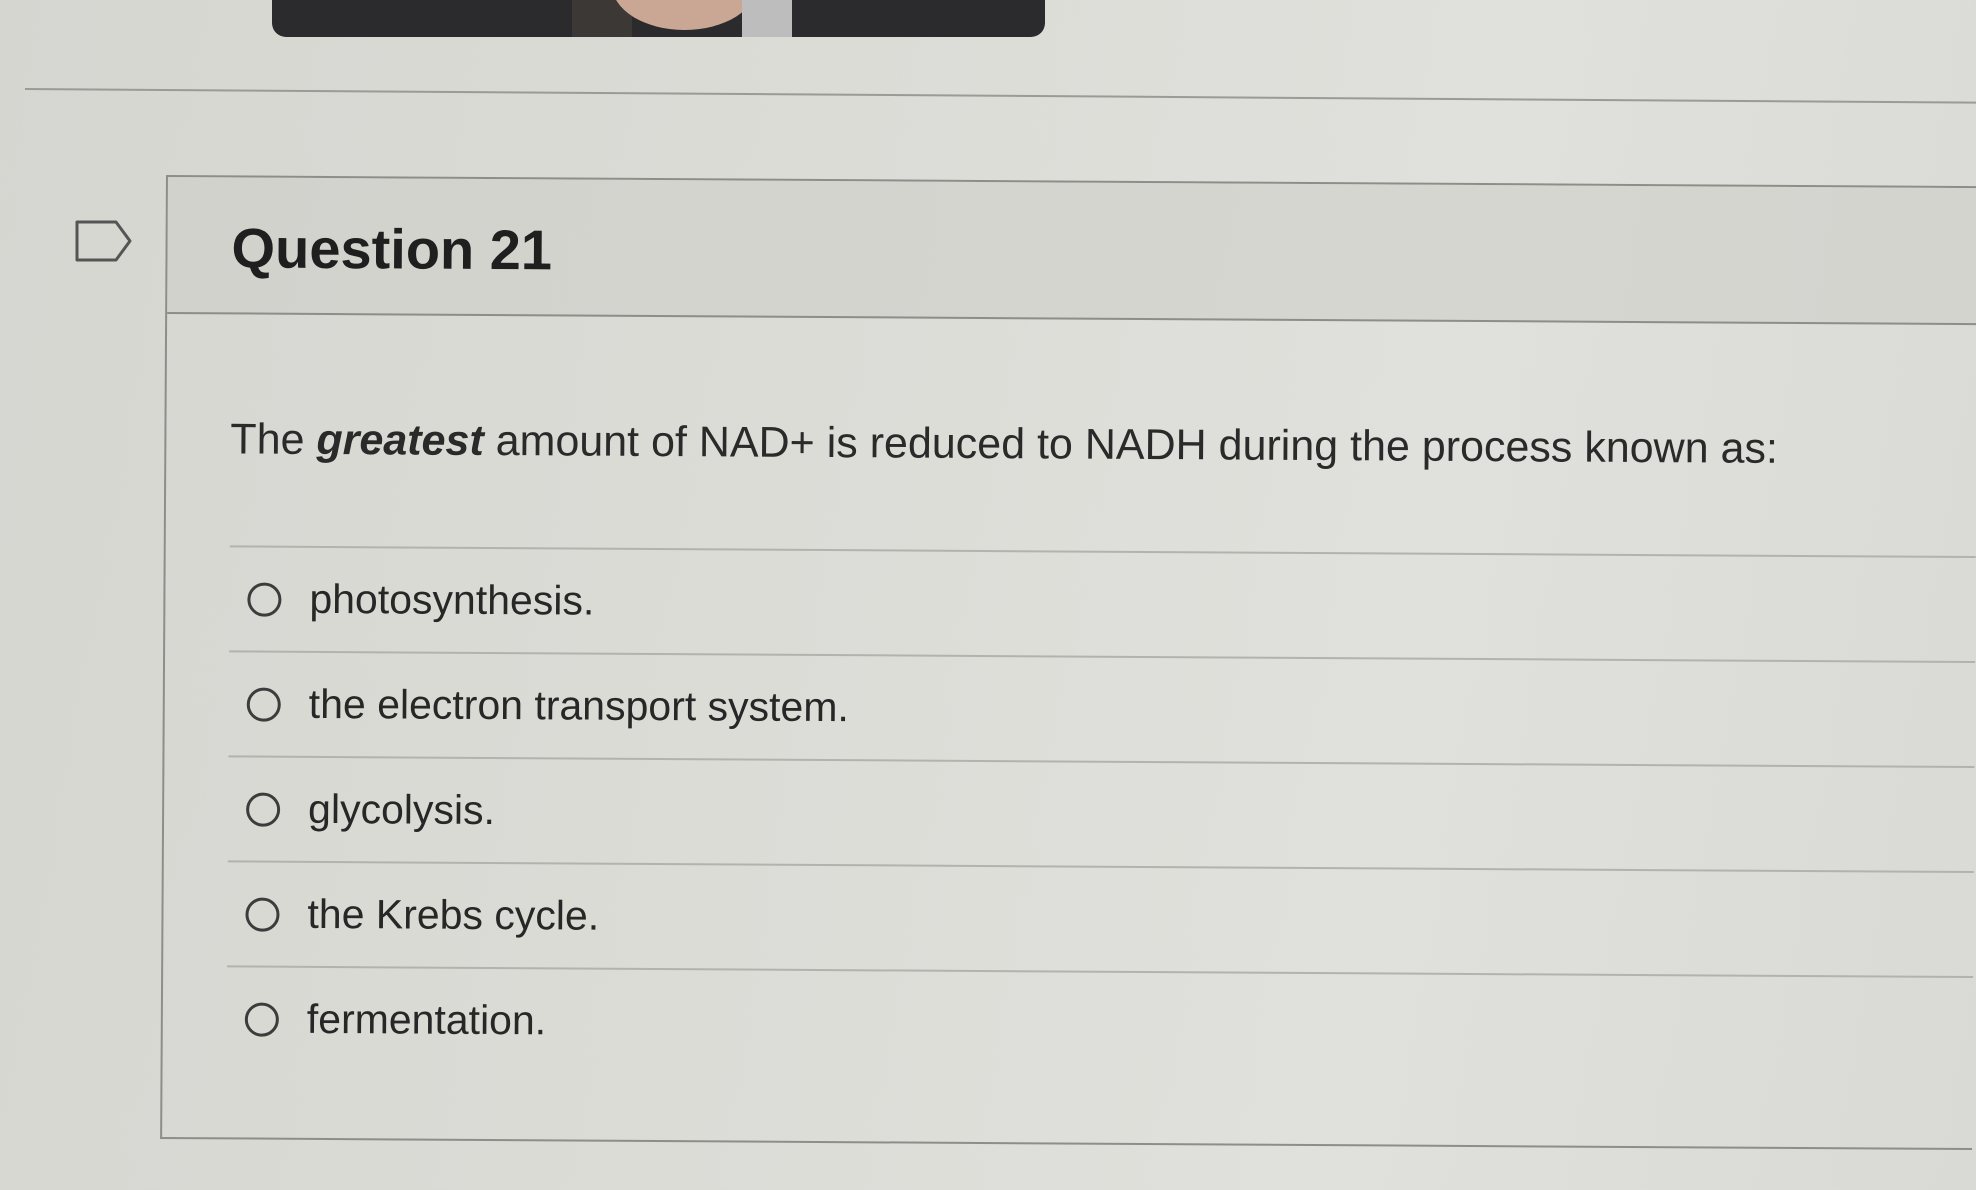  Describe the element at coordinates (401, 810) in the screenshot. I see `answer-label: glycolysis.` at that location.